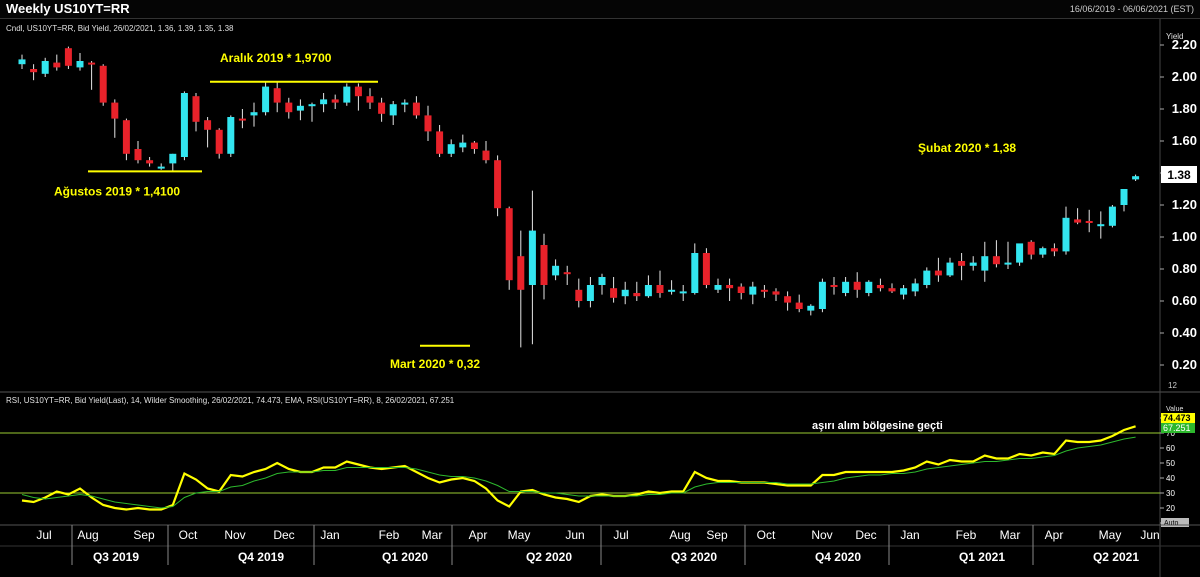  What do you see at coordinates (435, 364) in the screenshot?
I see `annotation-label: Mart 2020 * 0,32` at bounding box center [435, 364].